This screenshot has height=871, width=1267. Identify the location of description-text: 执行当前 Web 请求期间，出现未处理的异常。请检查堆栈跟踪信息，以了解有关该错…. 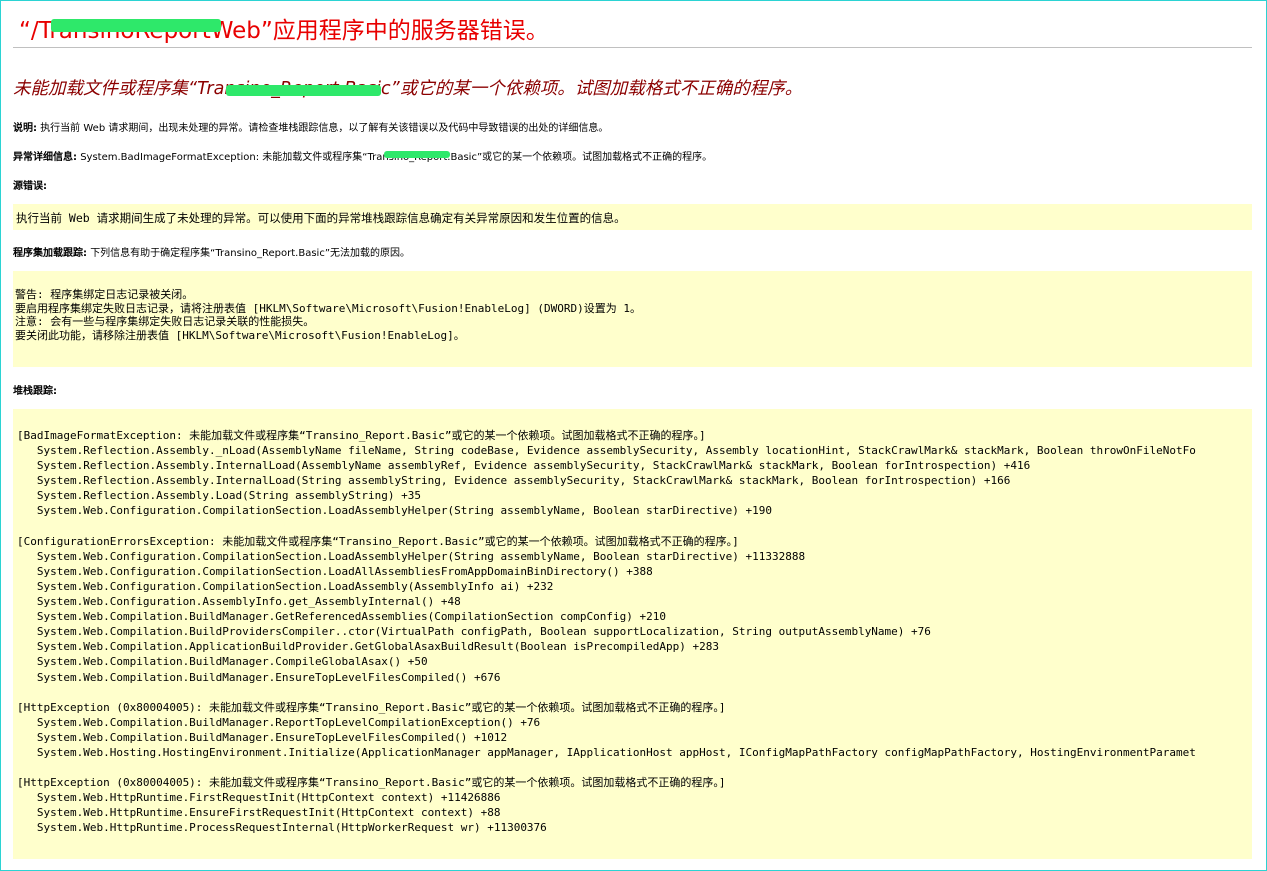
(324, 128).